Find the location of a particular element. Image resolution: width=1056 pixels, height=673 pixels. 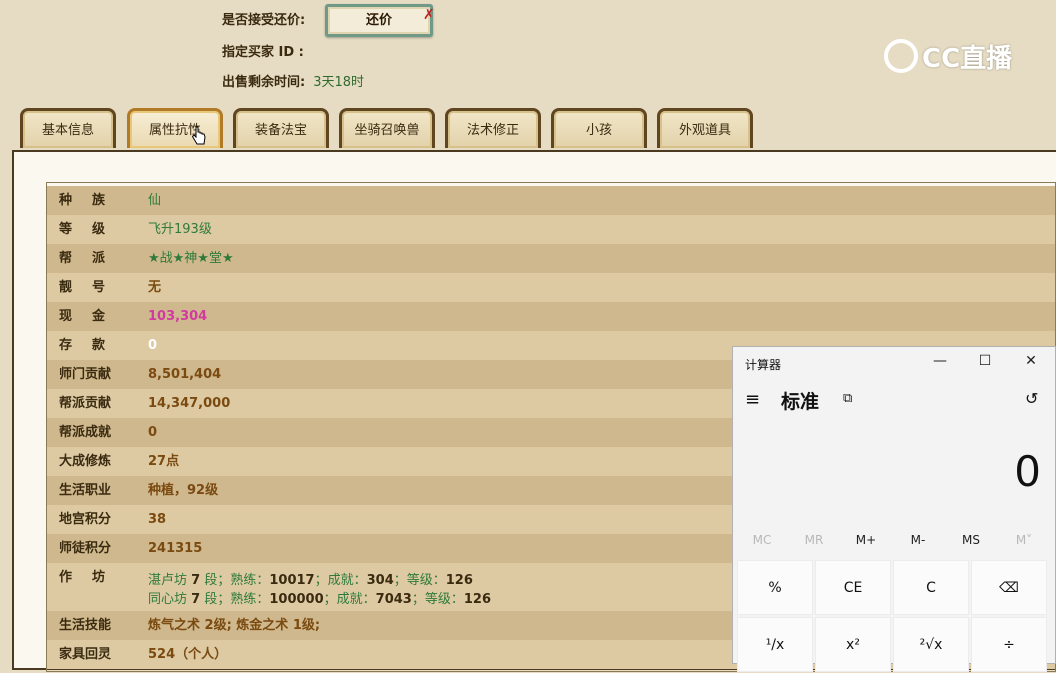

row-label: 师门贡献 is located at coordinates (85, 374).